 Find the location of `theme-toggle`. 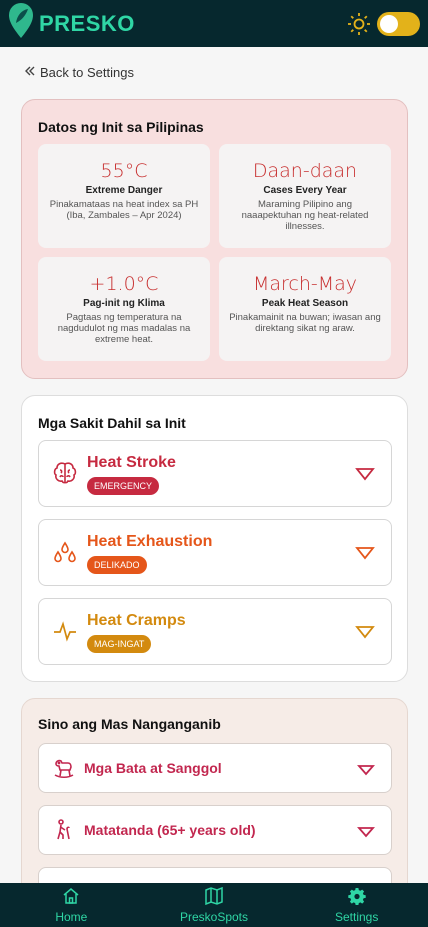

theme-toggle is located at coordinates (398, 23).